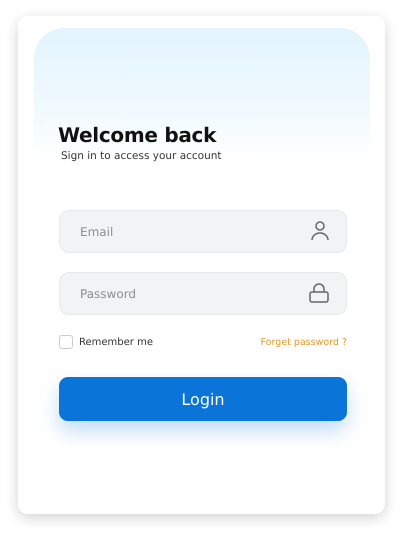 Image resolution: width=407 pixels, height=538 pixels. What do you see at coordinates (116, 342) in the screenshot?
I see `remember-label: Remember me` at bounding box center [116, 342].